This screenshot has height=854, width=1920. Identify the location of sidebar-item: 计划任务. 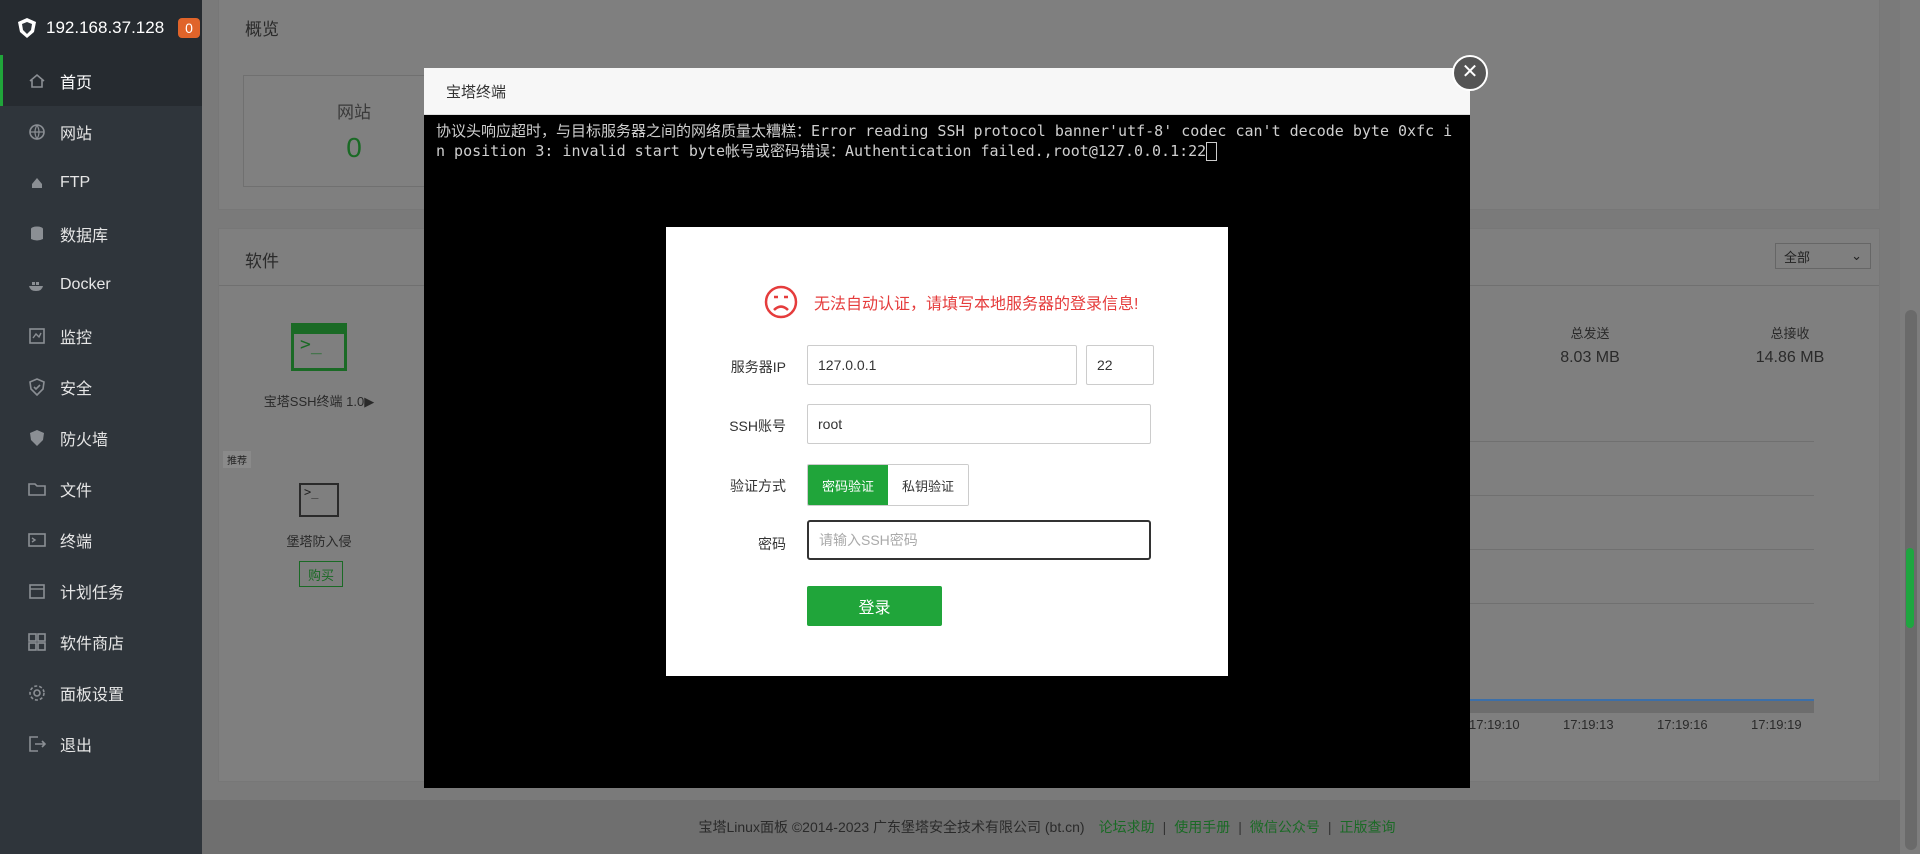
(101, 590).